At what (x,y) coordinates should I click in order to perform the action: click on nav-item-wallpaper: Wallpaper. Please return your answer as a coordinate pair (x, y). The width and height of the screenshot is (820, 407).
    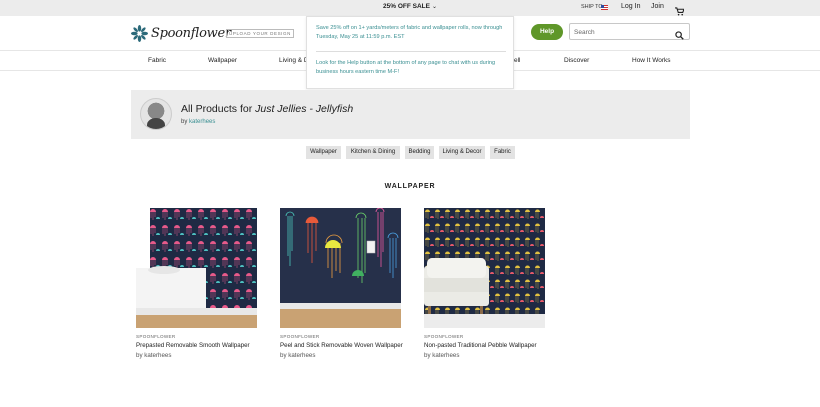
    Looking at the image, I should click on (222, 60).